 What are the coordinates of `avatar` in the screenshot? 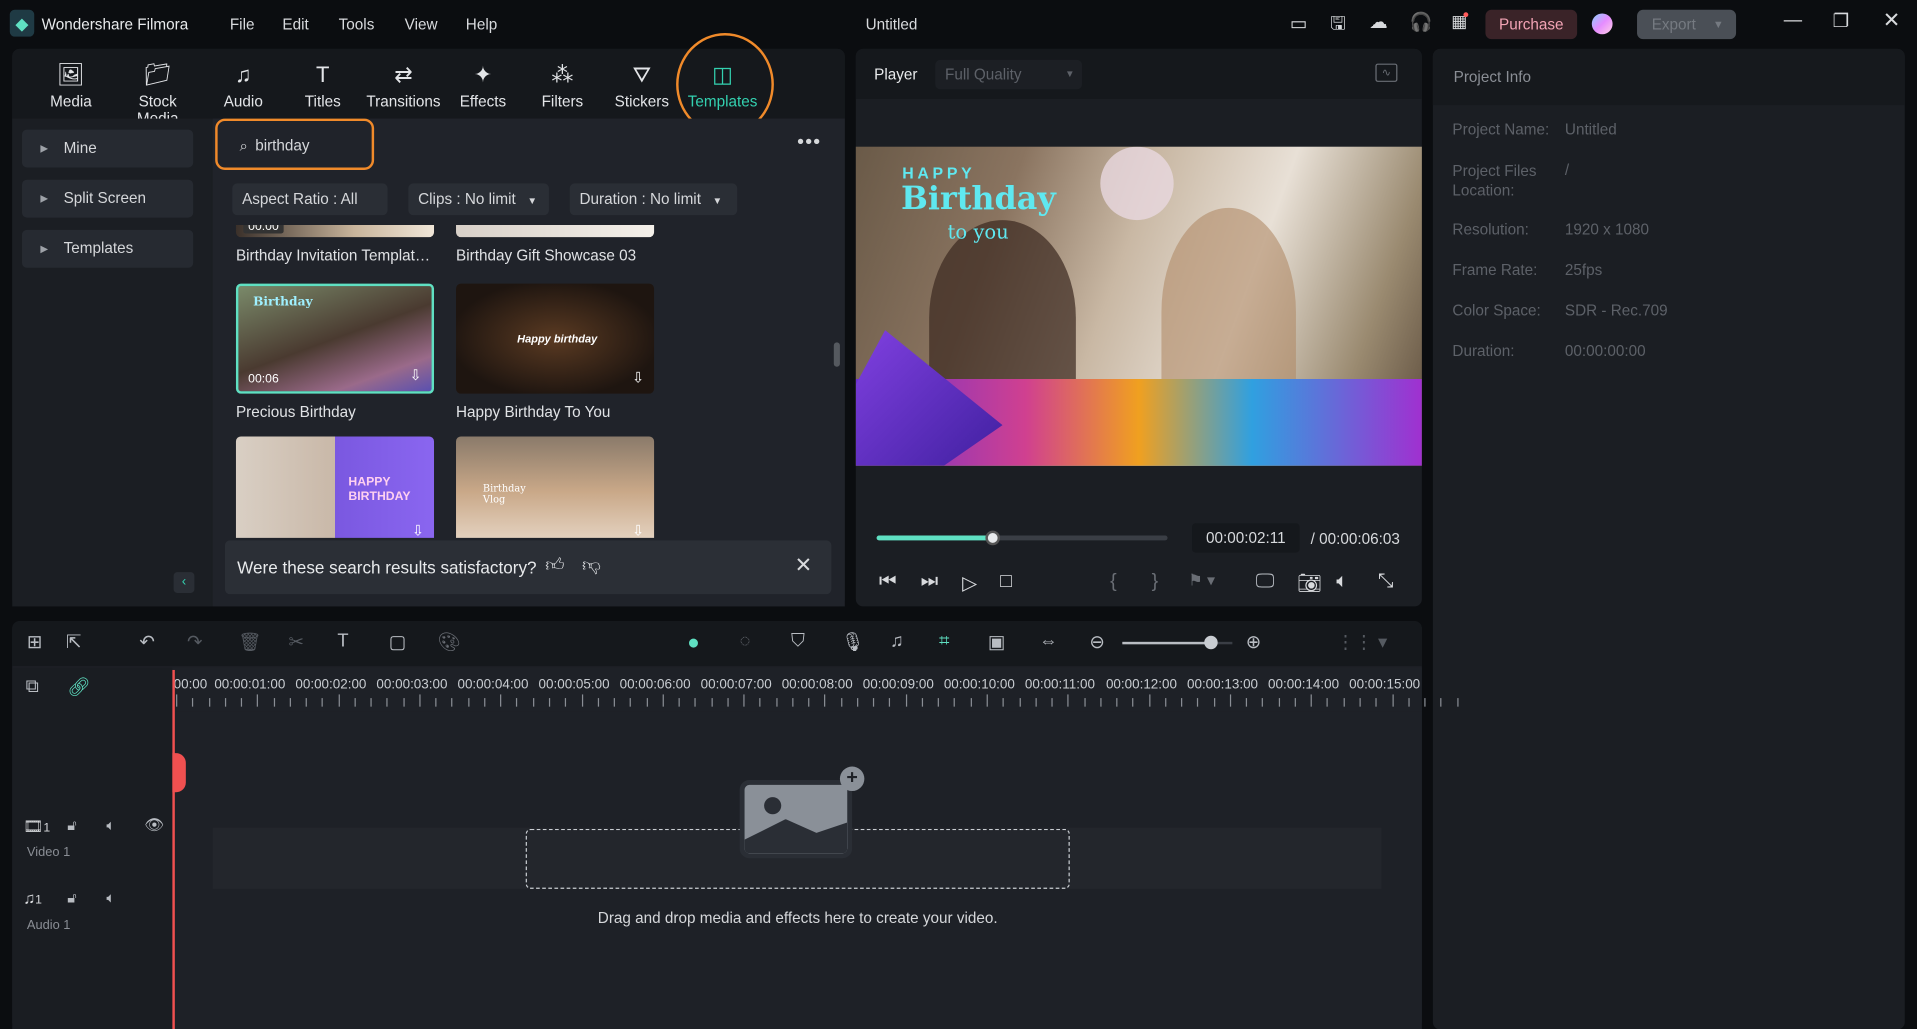 It's located at (1602, 24).